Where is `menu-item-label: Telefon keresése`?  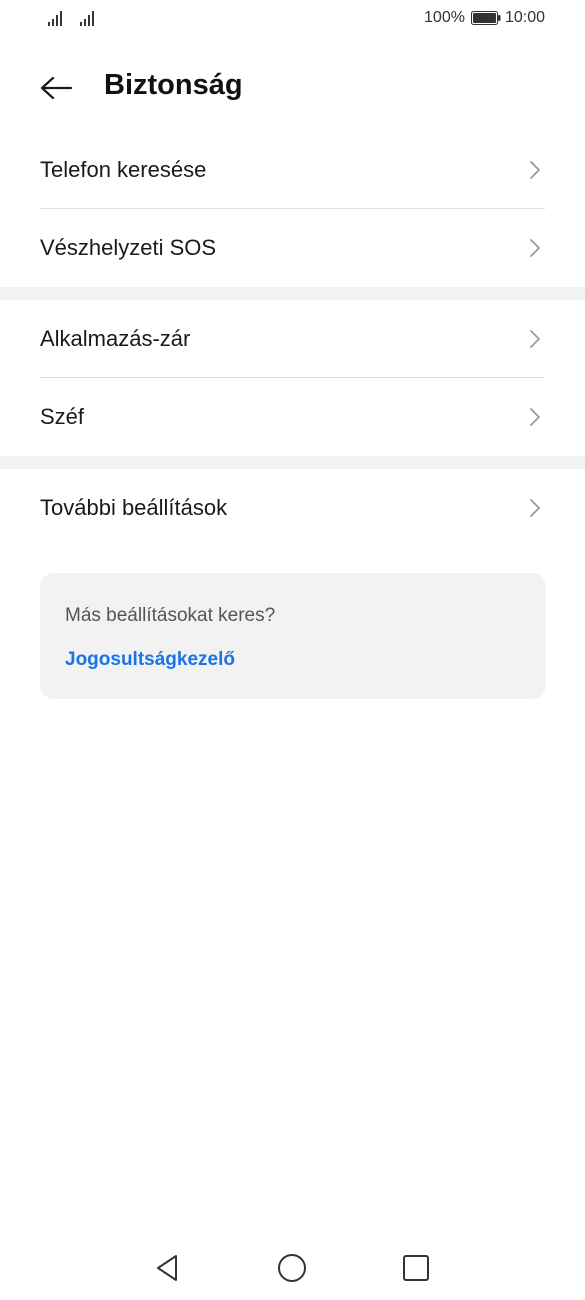 menu-item-label: Telefon keresése is located at coordinates (123, 169).